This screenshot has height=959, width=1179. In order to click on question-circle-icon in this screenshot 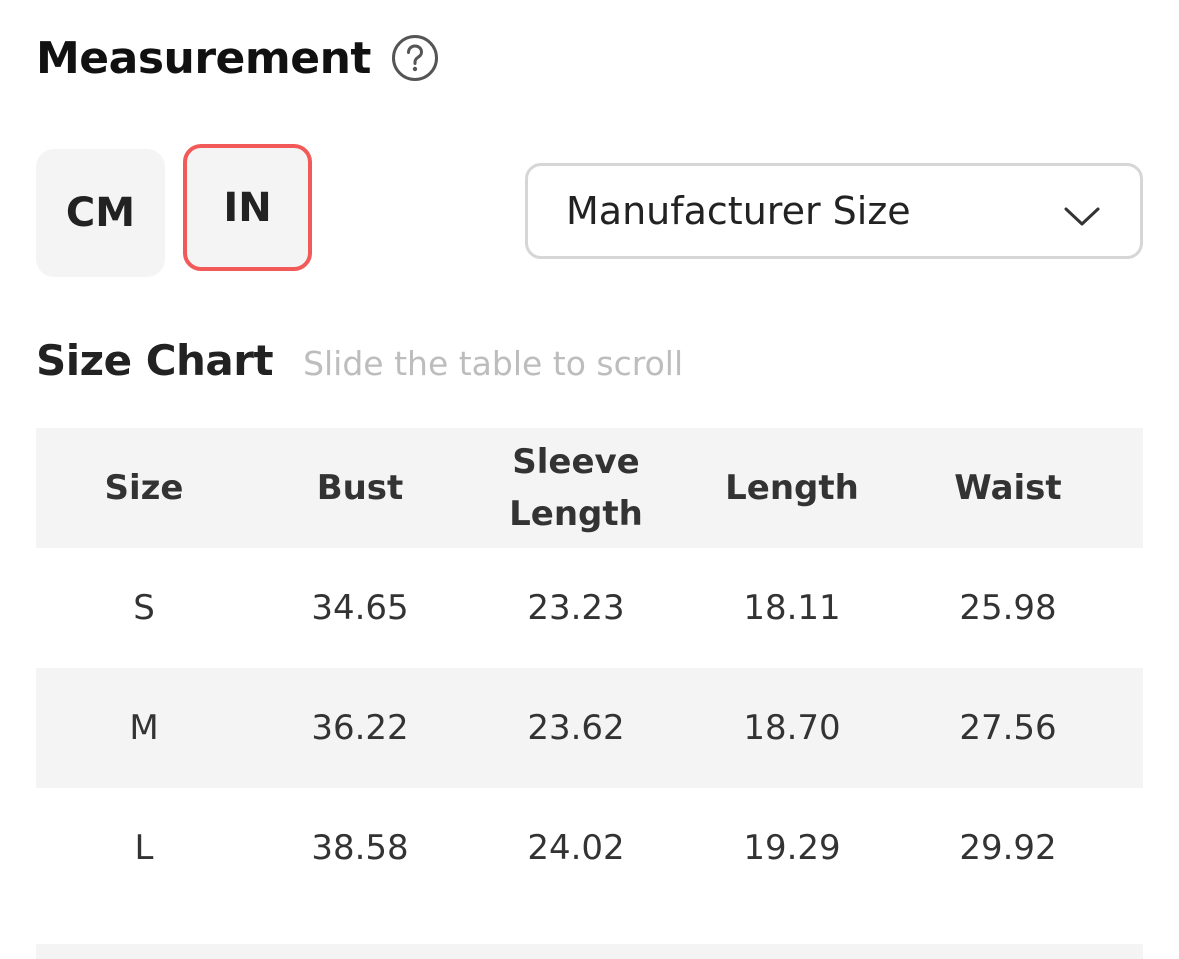, I will do `click(415, 58)`.